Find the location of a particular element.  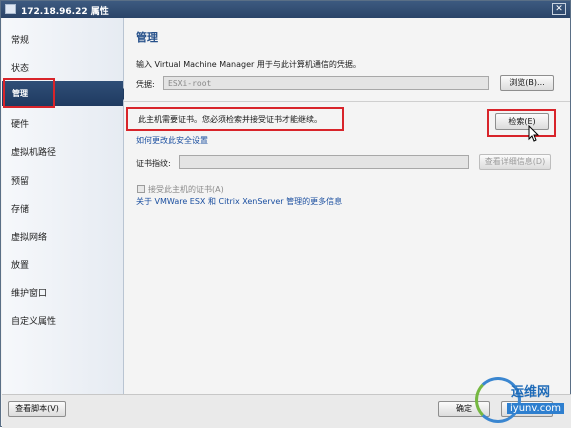

view-script-button: 查看脚本(V) is located at coordinates (37, 409).